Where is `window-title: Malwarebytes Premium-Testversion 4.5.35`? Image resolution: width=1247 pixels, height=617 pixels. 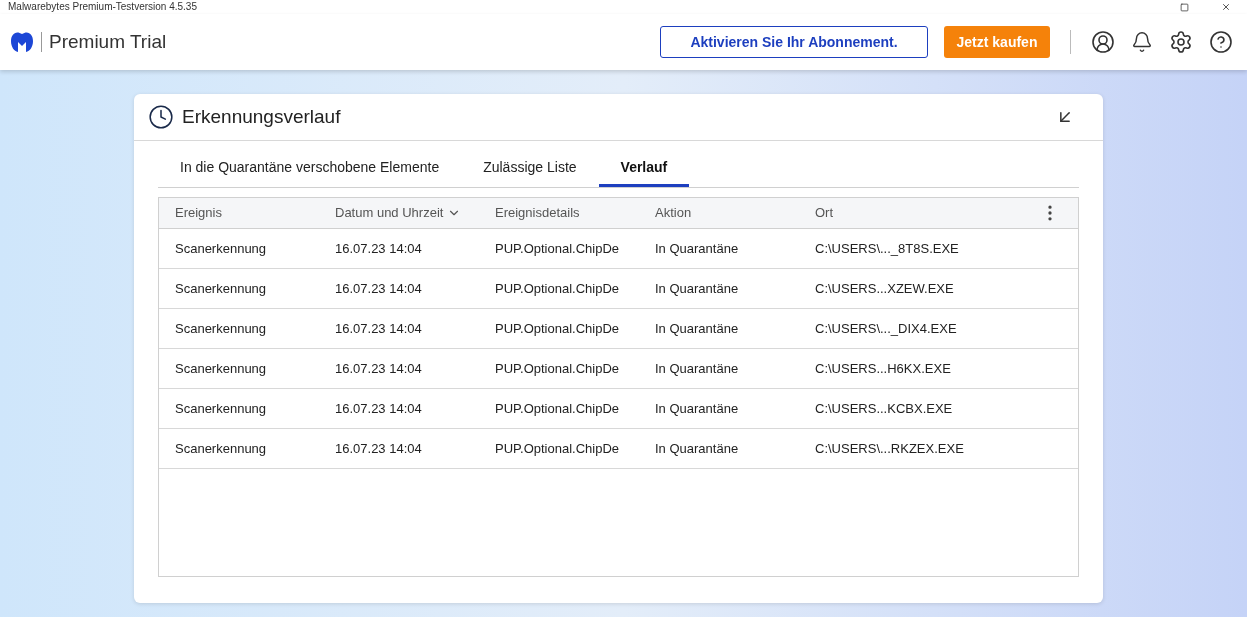
window-title: Malwarebytes Premium-Testversion 4.5.35 is located at coordinates (102, 7).